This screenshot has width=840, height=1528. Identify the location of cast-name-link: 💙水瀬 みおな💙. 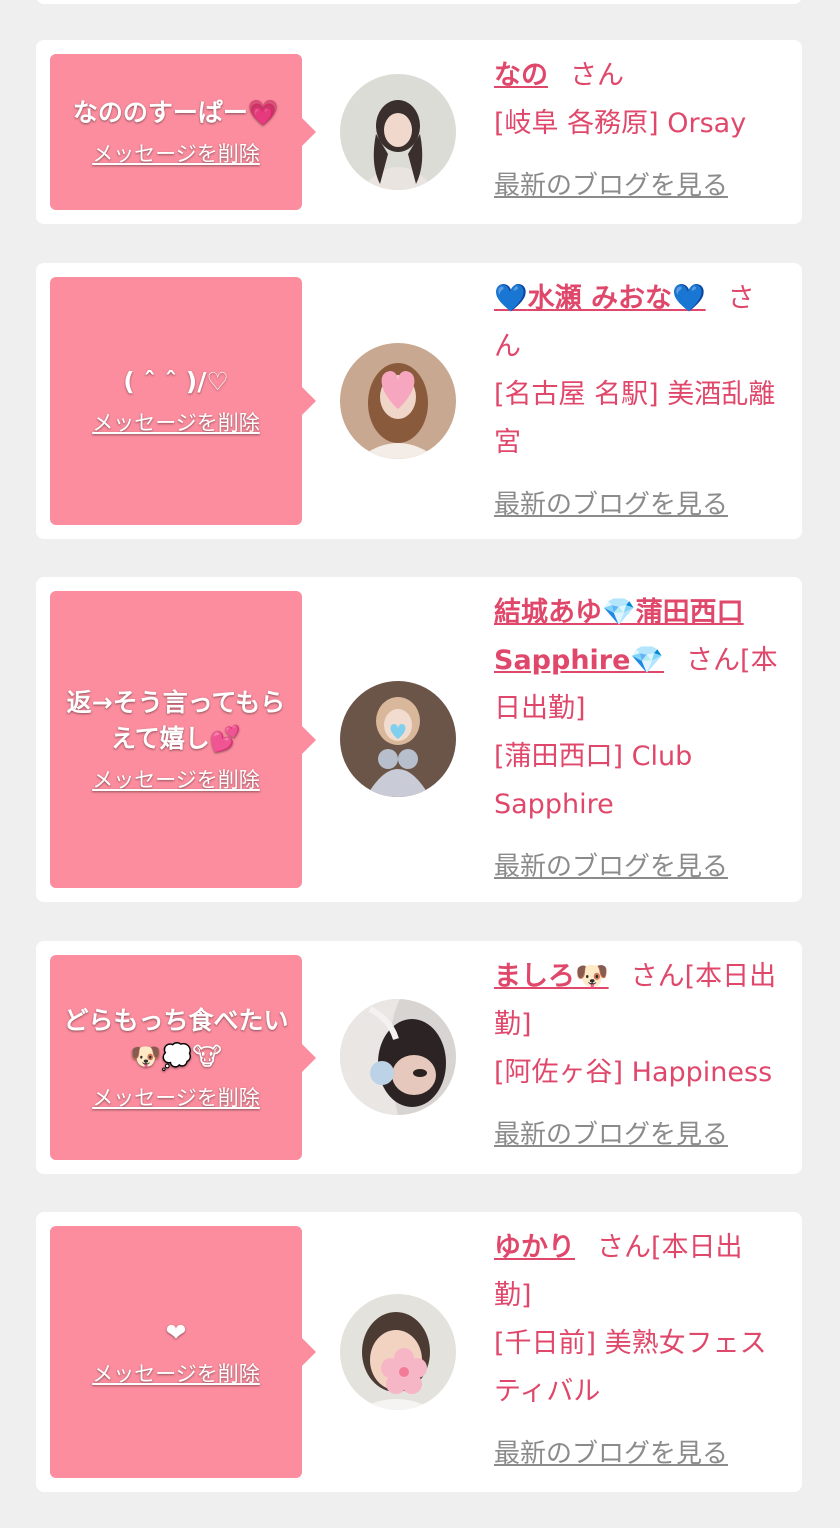
(600, 298).